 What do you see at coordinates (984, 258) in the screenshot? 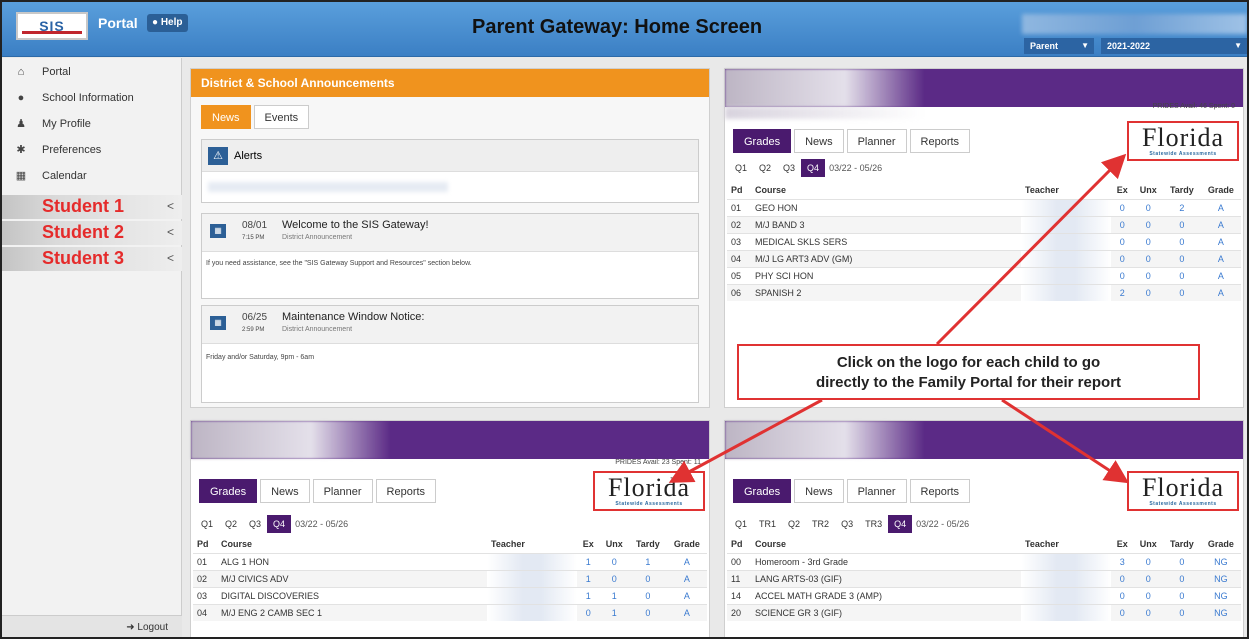
I see `table-row: 04 M/J LG ART3 ADV (GM) 0 0 0 A` at bounding box center [984, 258].